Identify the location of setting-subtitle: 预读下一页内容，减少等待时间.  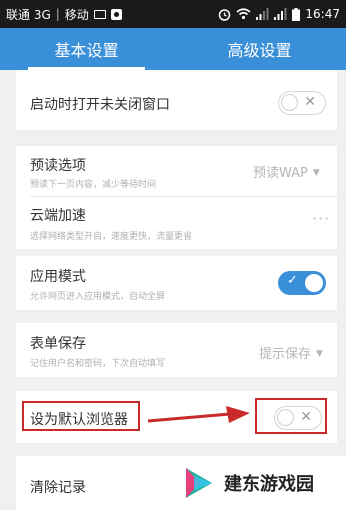
(93, 185).